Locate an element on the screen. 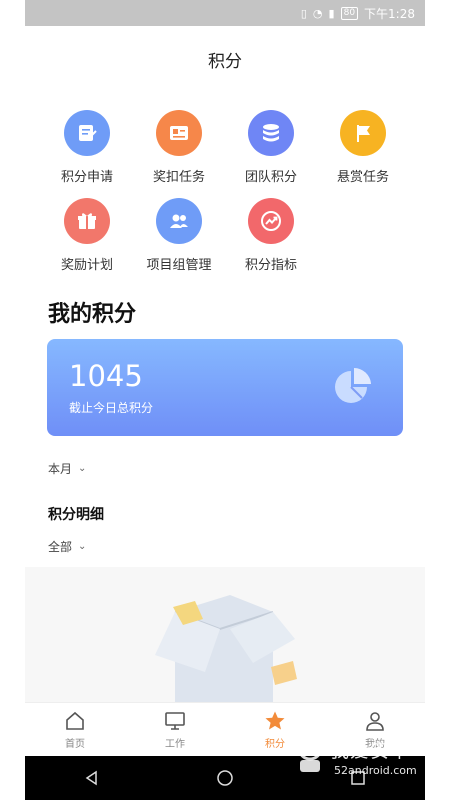 This screenshot has width=450, height=800. status-time: 下午1:28 is located at coordinates (389, 13).